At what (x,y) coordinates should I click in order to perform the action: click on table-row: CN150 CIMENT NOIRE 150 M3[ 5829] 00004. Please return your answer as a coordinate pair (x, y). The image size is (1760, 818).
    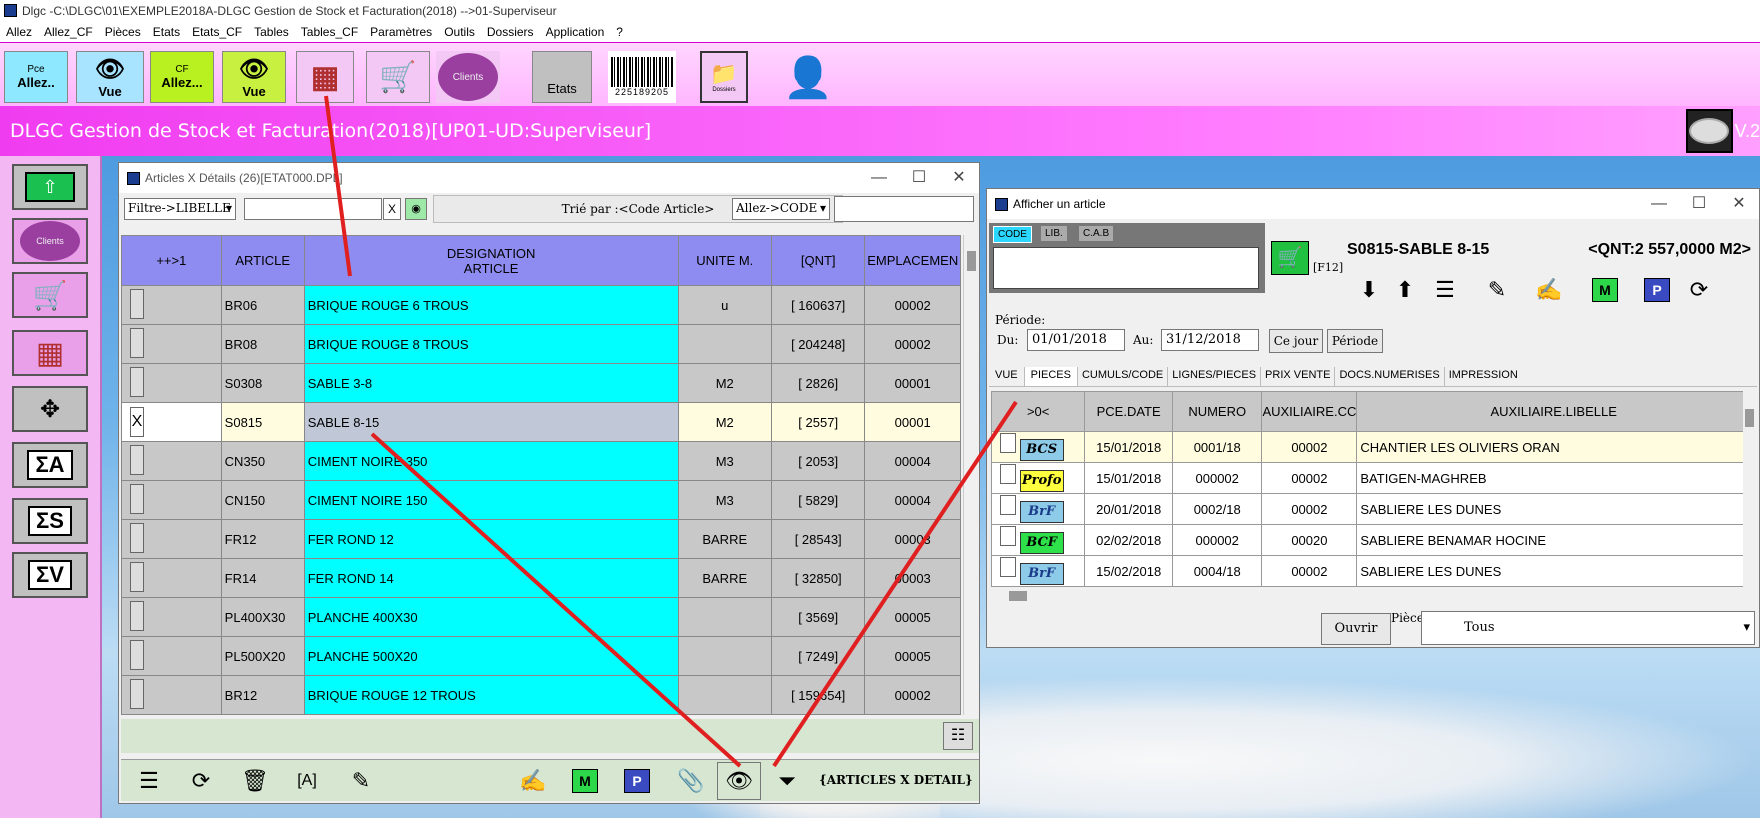
    Looking at the image, I should click on (541, 500).